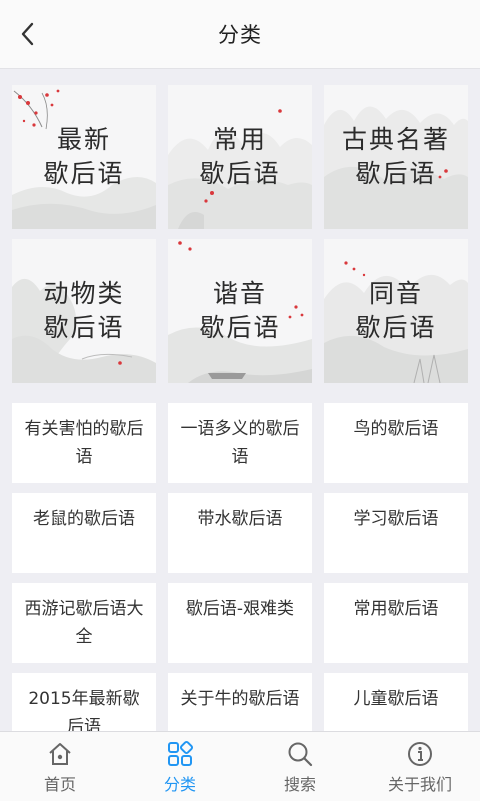 The height and width of the screenshot is (801, 480). Describe the element at coordinates (396, 533) in the screenshot. I see `category-item: 学习歇后语` at that location.